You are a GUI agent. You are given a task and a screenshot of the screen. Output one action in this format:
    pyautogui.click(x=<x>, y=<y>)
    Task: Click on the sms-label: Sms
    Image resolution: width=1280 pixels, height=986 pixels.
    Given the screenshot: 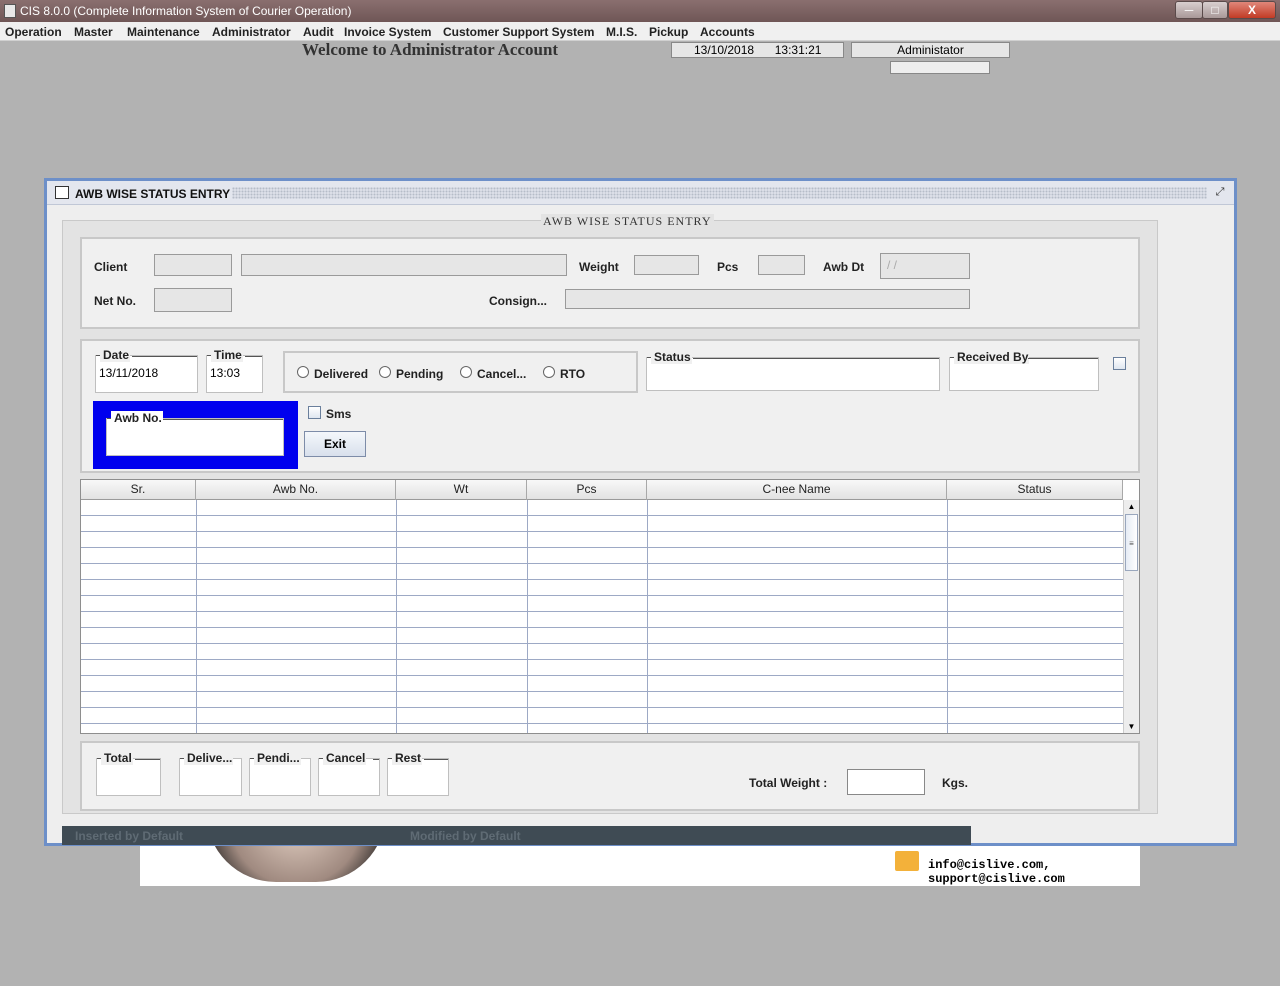 What is the action you would take?
    pyautogui.click(x=339, y=414)
    